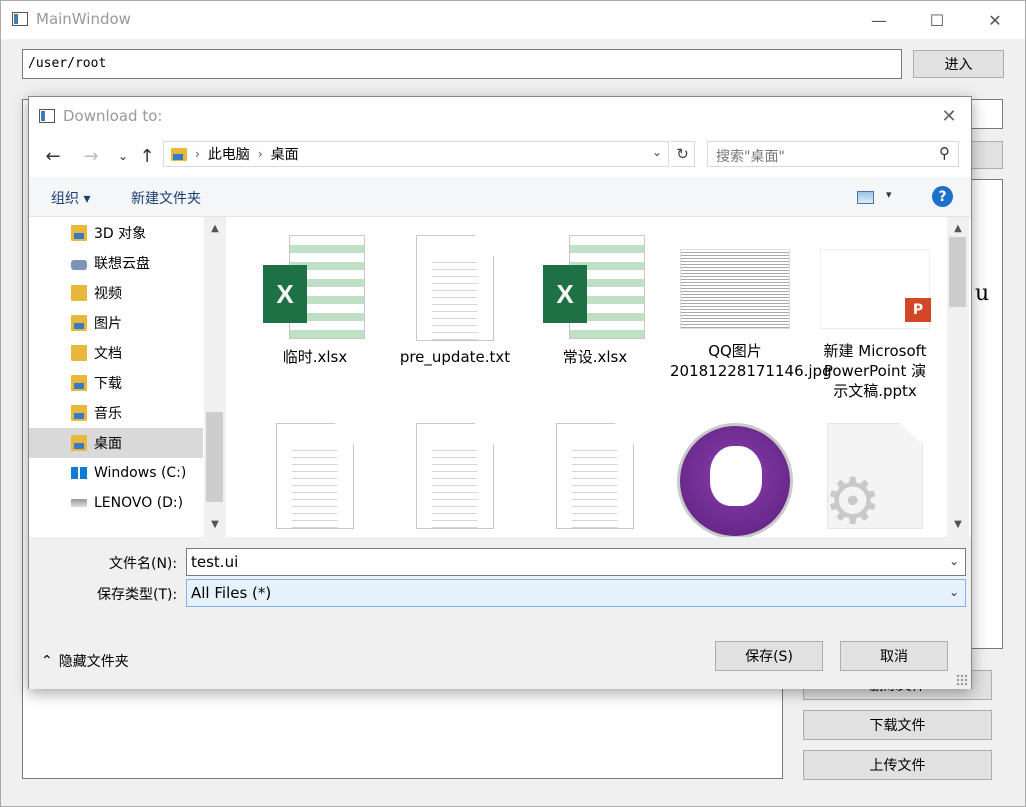 This screenshot has width=1026, height=807. What do you see at coordinates (879, 20) in the screenshot?
I see `minimize-button: —` at bounding box center [879, 20].